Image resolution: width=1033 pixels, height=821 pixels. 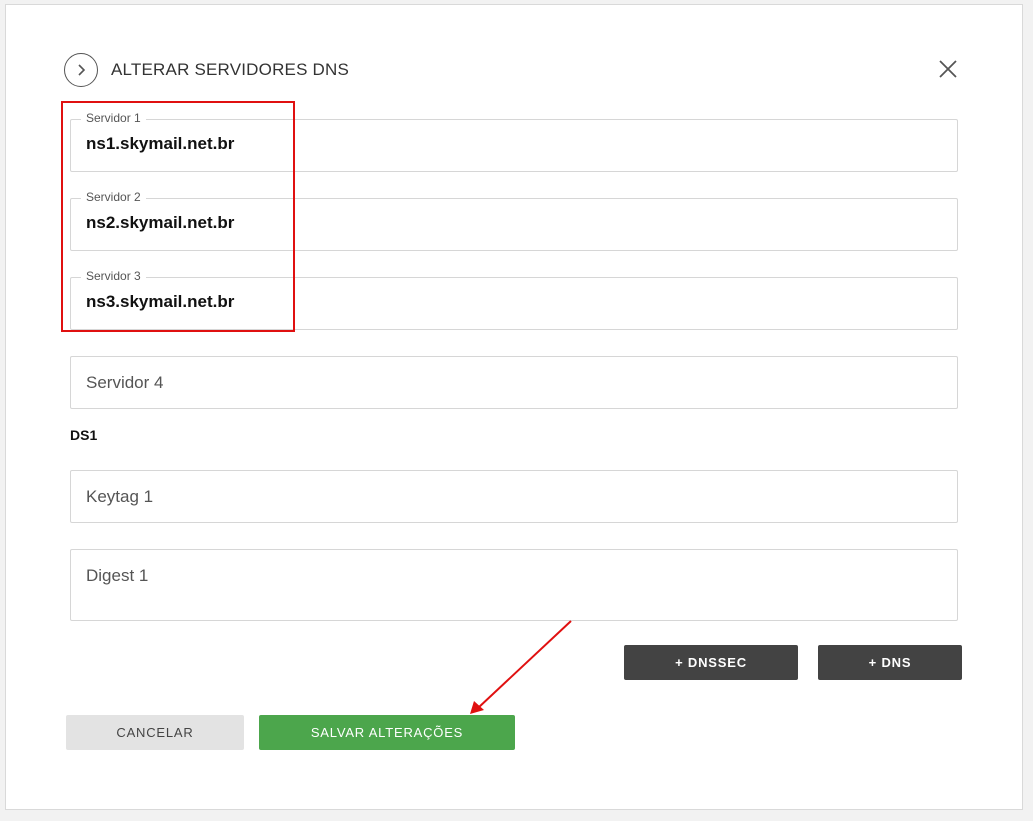 What do you see at coordinates (160, 144) in the screenshot?
I see `servidor1-value: ns1.skymail.net.br` at bounding box center [160, 144].